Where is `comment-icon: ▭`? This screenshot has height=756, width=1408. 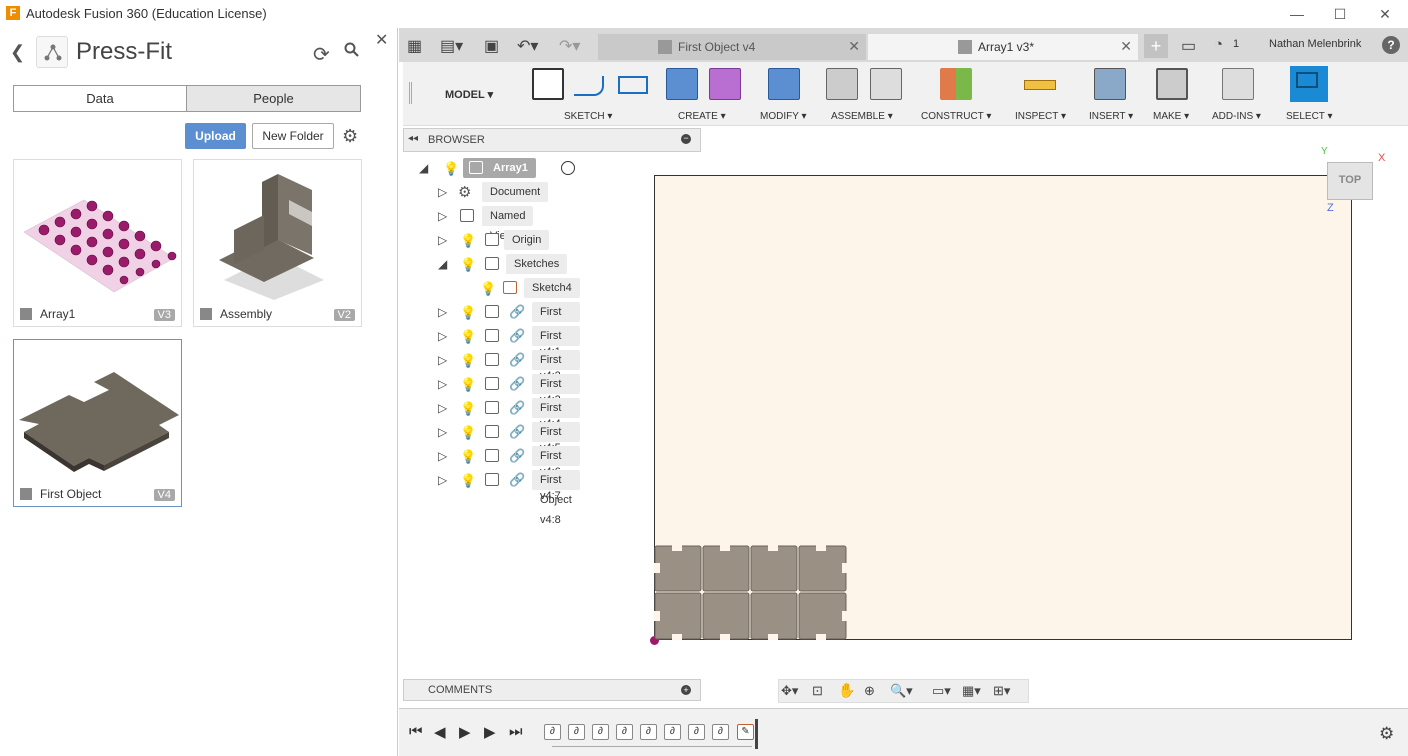 comment-icon: ▭ is located at coordinates (1188, 46).